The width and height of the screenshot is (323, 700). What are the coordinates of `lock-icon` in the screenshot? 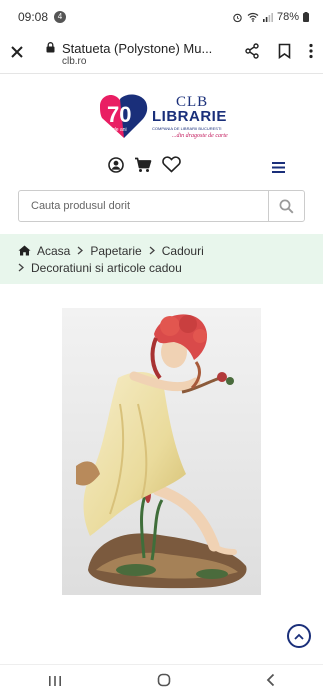 It's located at (51, 48).